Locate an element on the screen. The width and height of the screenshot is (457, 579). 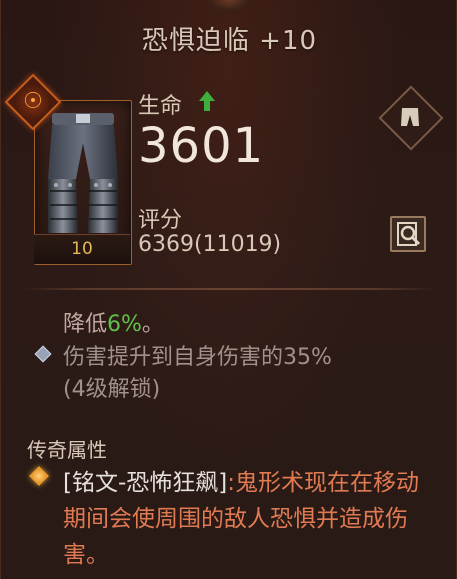
gold-diamond-icon is located at coordinates (39, 476).